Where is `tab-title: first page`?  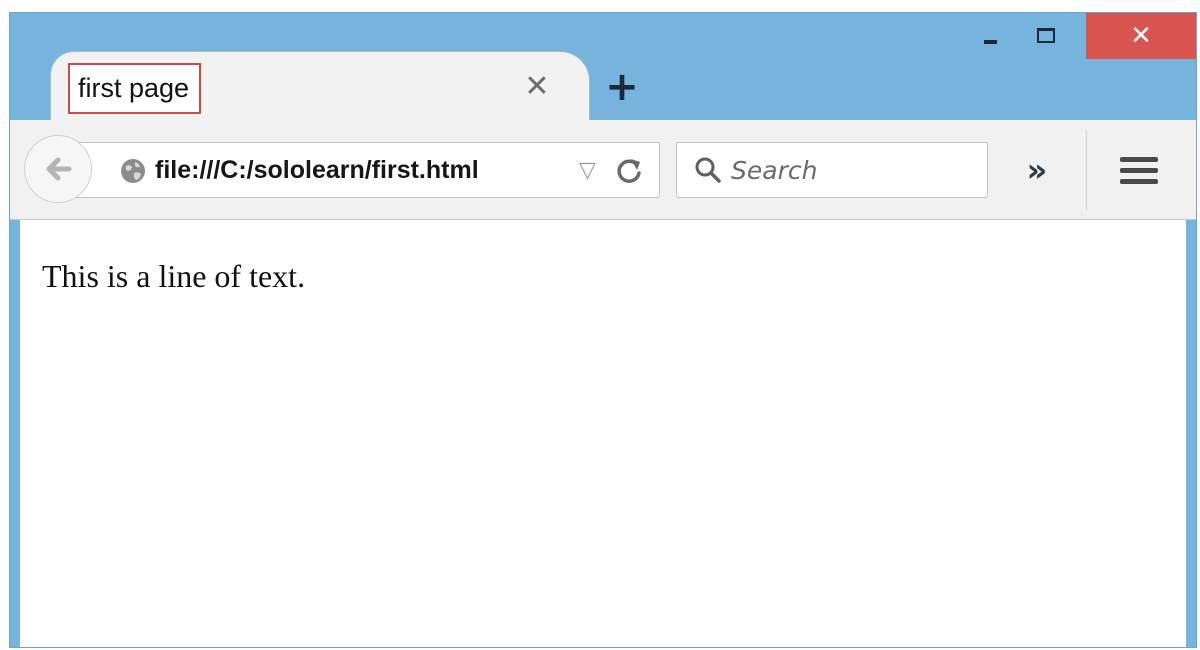
tab-title: first page is located at coordinates (135, 88).